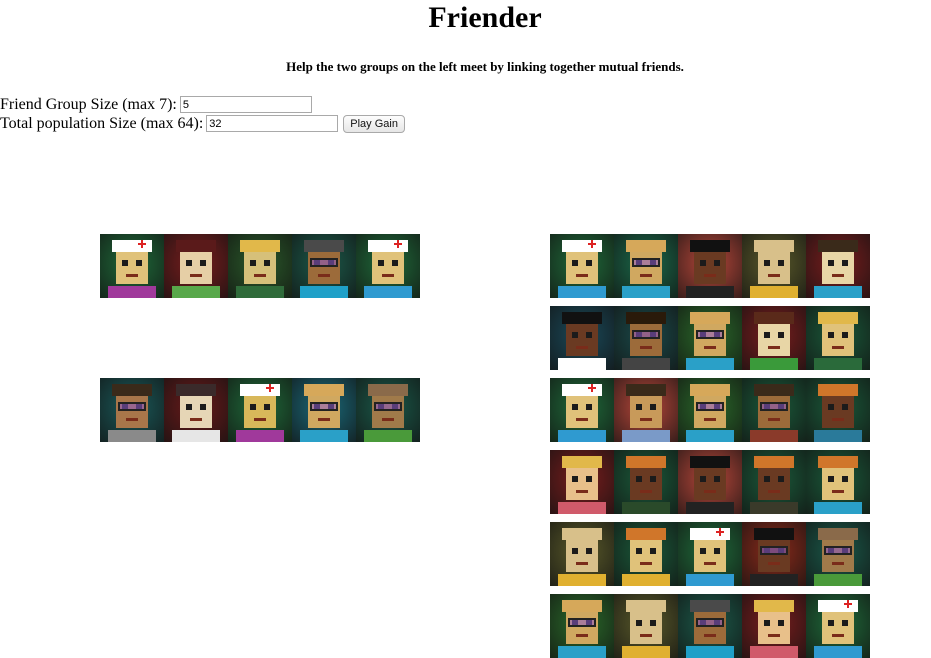 Image resolution: width=931 pixels, height=658 pixels. I want to click on page-title: Friender, so click(485, 17).